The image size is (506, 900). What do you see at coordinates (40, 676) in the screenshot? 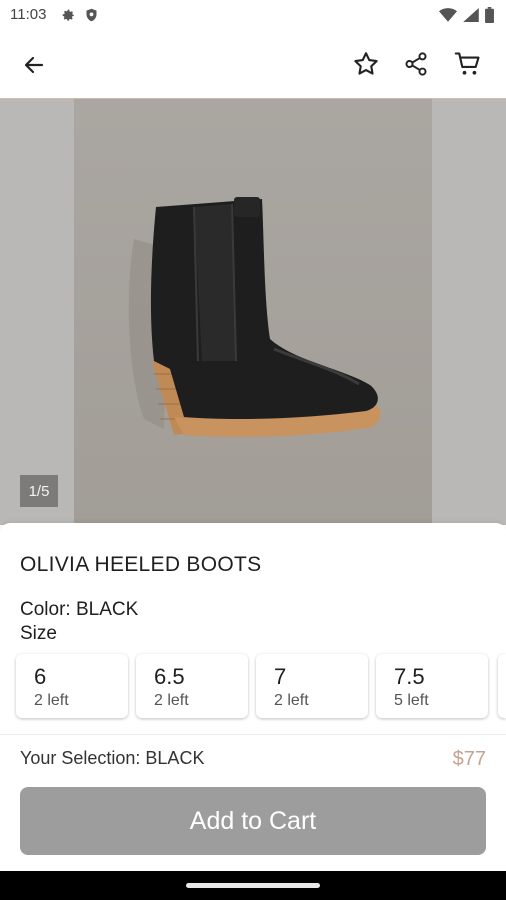
I see `size-value: 6` at bounding box center [40, 676].